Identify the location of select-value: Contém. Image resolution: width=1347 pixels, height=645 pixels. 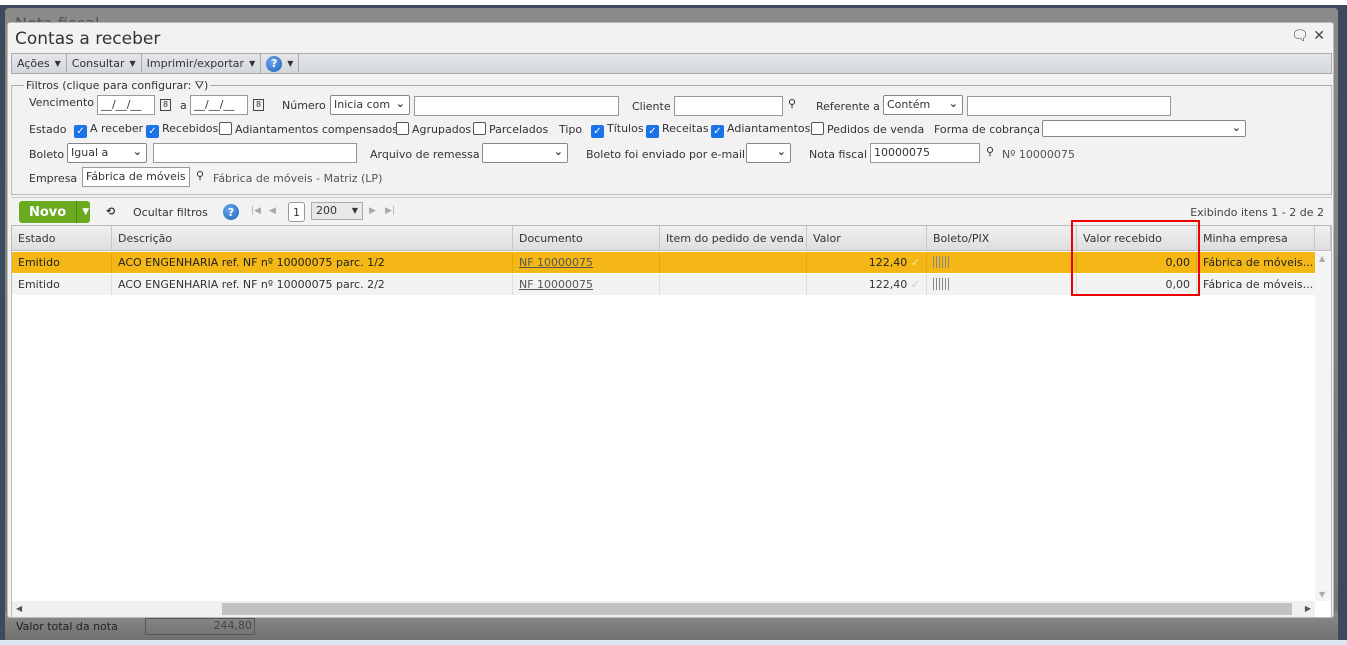
(909, 104).